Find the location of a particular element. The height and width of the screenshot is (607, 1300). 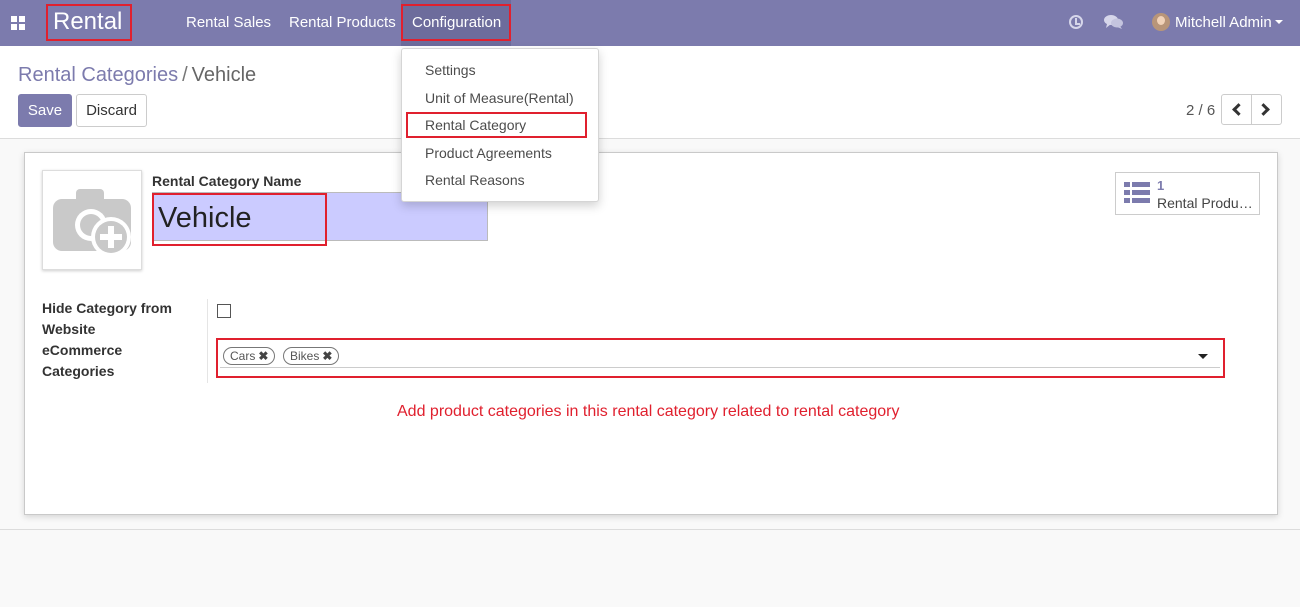

nav-rental-products: Rental Products is located at coordinates (342, 22).